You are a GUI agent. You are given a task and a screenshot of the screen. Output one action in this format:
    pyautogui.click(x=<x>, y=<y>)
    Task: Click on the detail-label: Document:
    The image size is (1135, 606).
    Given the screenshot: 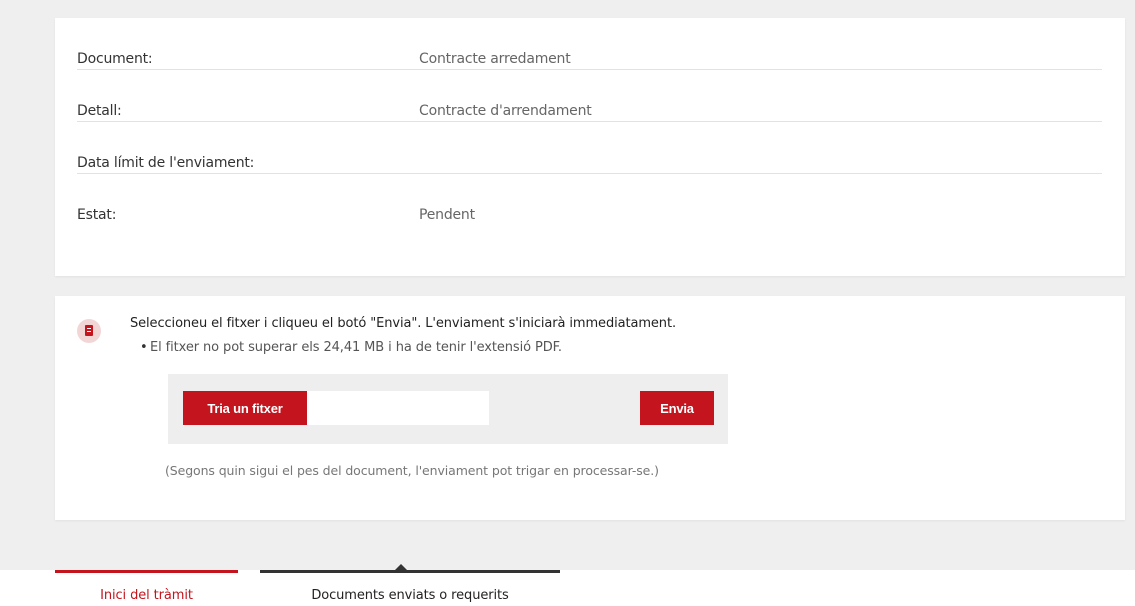 What is the action you would take?
    pyautogui.click(x=115, y=59)
    